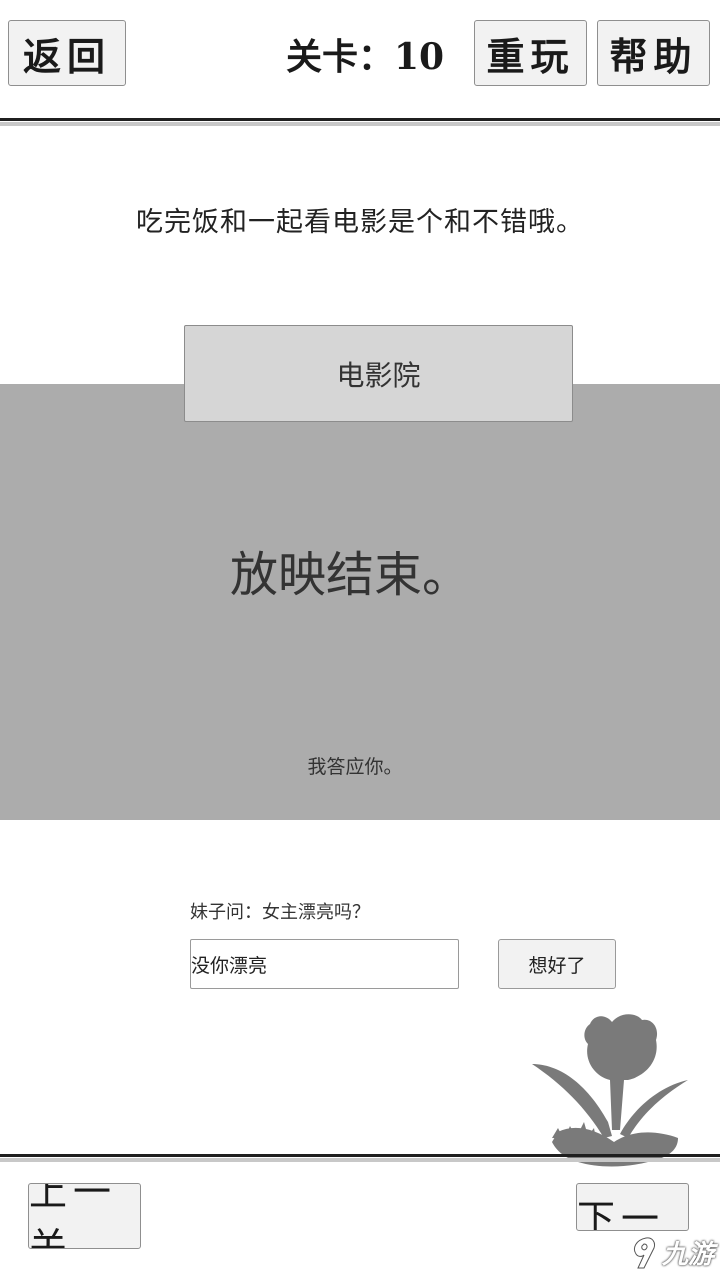 The width and height of the screenshot is (720, 1280). Describe the element at coordinates (610, 1090) in the screenshot. I see `tulip-icon` at that location.